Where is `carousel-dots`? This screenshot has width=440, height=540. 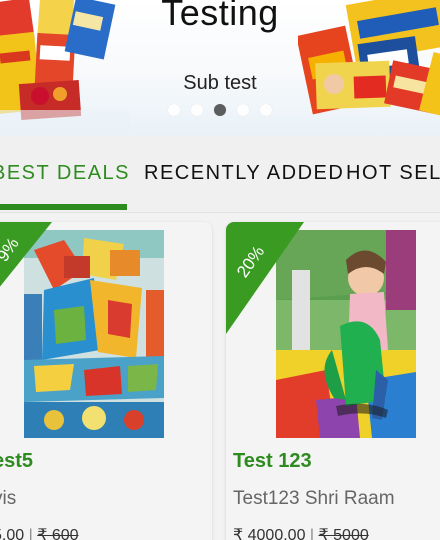
carousel-dots is located at coordinates (220, 110).